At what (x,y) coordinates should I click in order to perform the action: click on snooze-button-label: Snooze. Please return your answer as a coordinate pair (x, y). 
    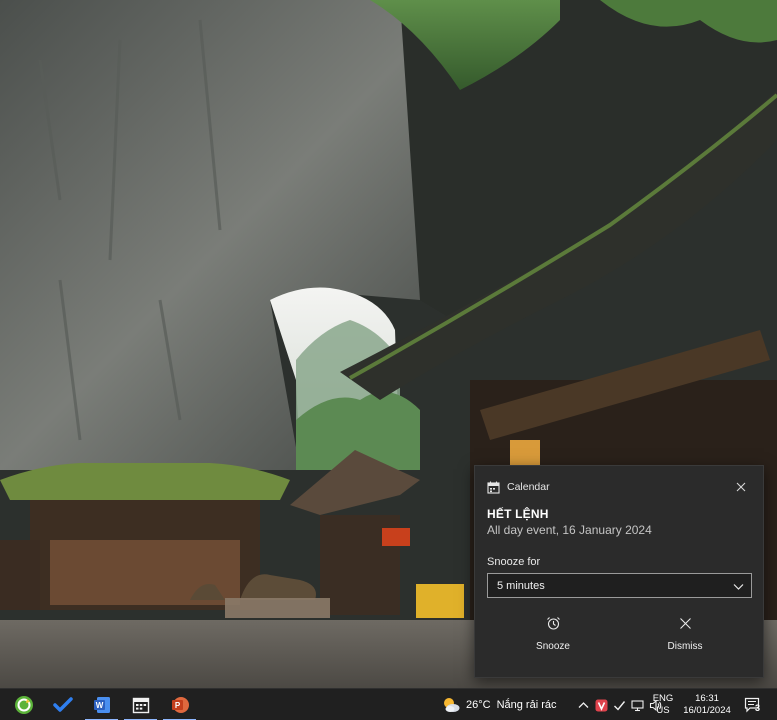
    Looking at the image, I should click on (553, 646).